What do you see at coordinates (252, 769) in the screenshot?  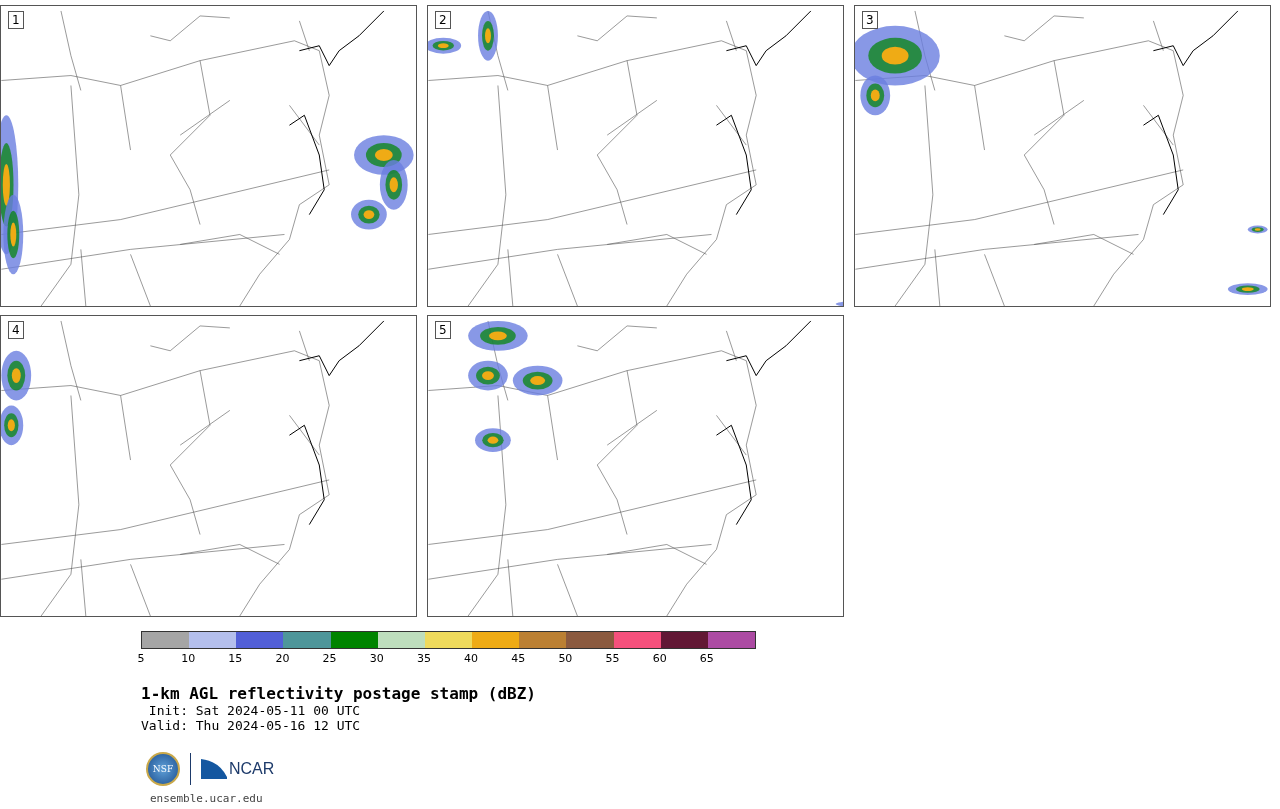 I see `ncar-logo: NCAR` at bounding box center [252, 769].